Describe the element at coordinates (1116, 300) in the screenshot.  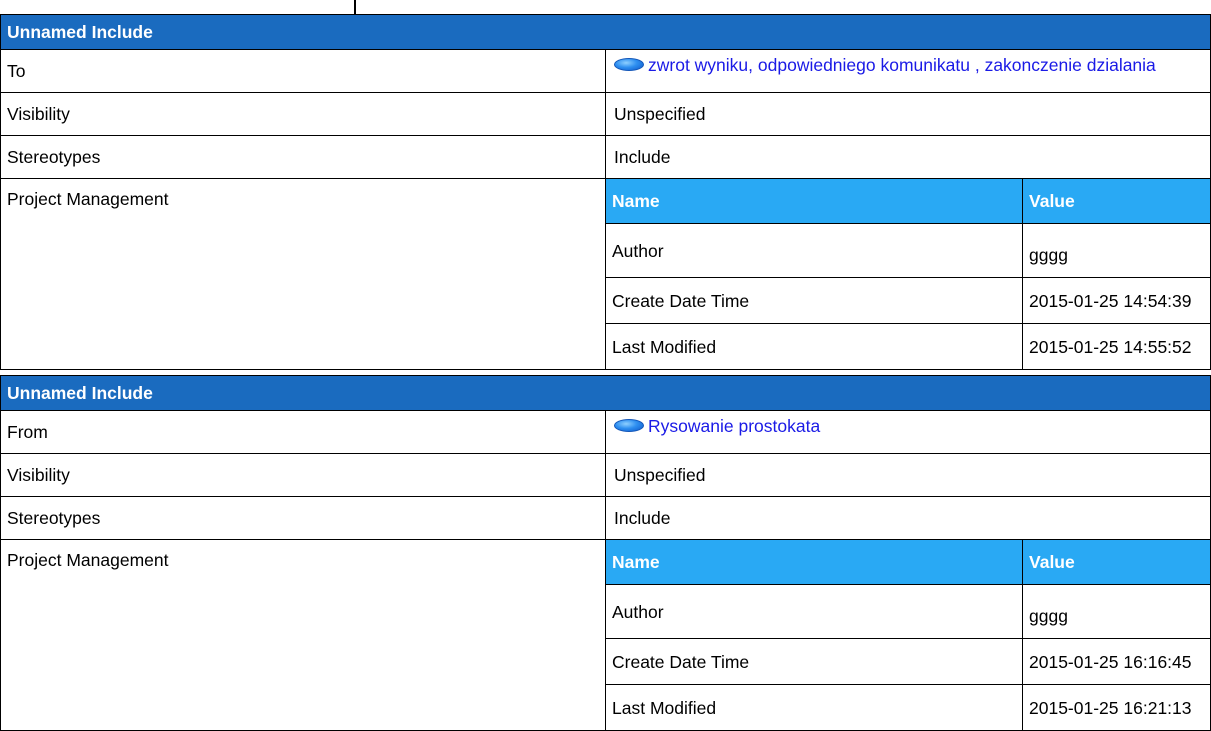
I see `tag-value: 2015-01-25 14:54:39` at that location.